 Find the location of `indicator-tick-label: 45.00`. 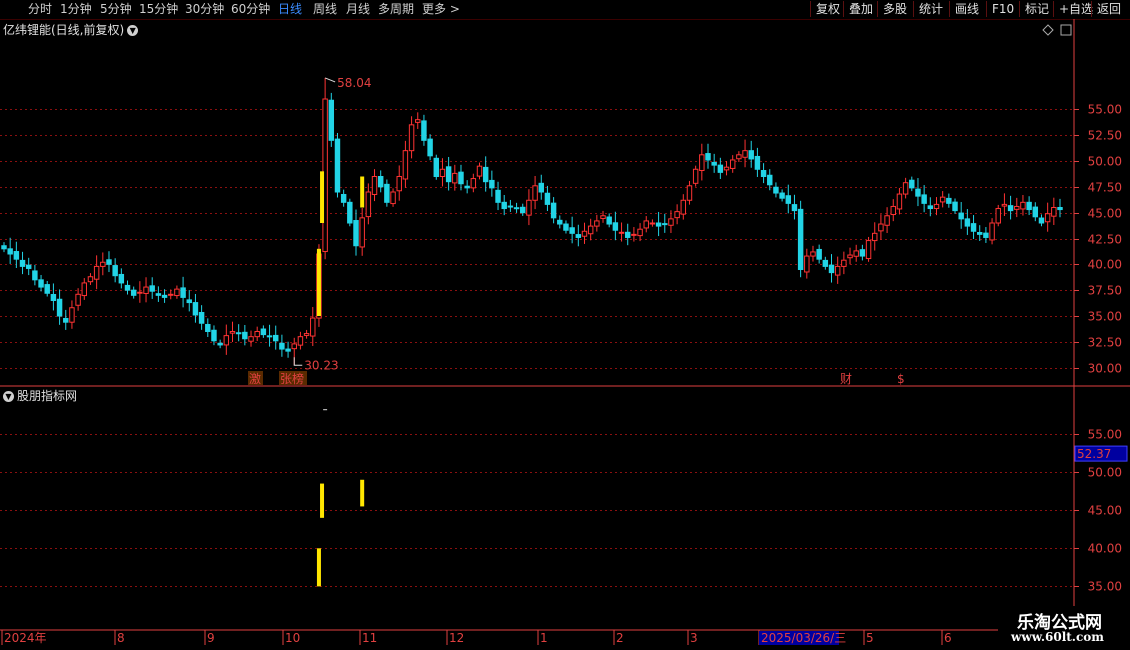

indicator-tick-label: 45.00 is located at coordinates (1105, 511).